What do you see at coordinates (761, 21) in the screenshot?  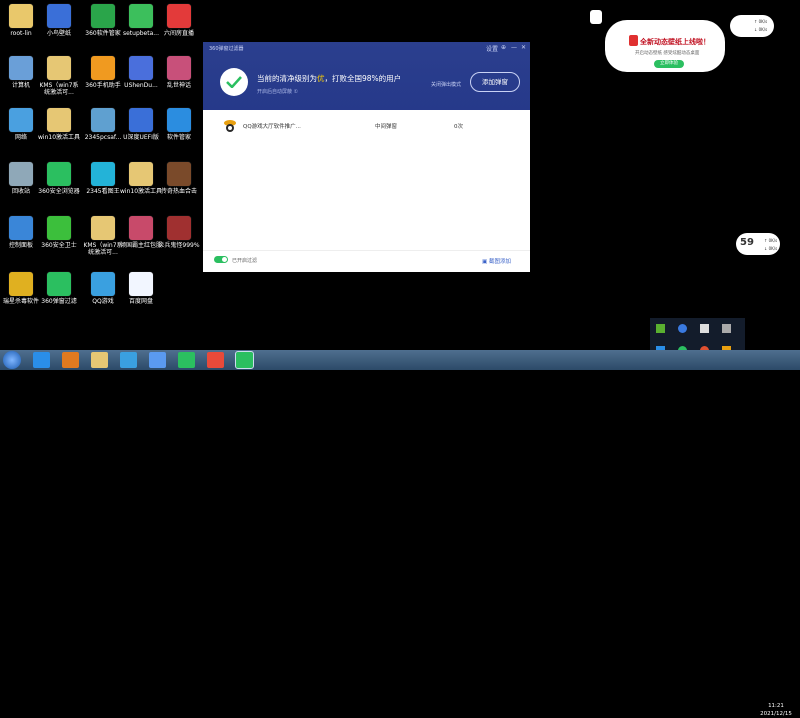 I see `upload-speed: ↑ 0K/s` at bounding box center [761, 21].